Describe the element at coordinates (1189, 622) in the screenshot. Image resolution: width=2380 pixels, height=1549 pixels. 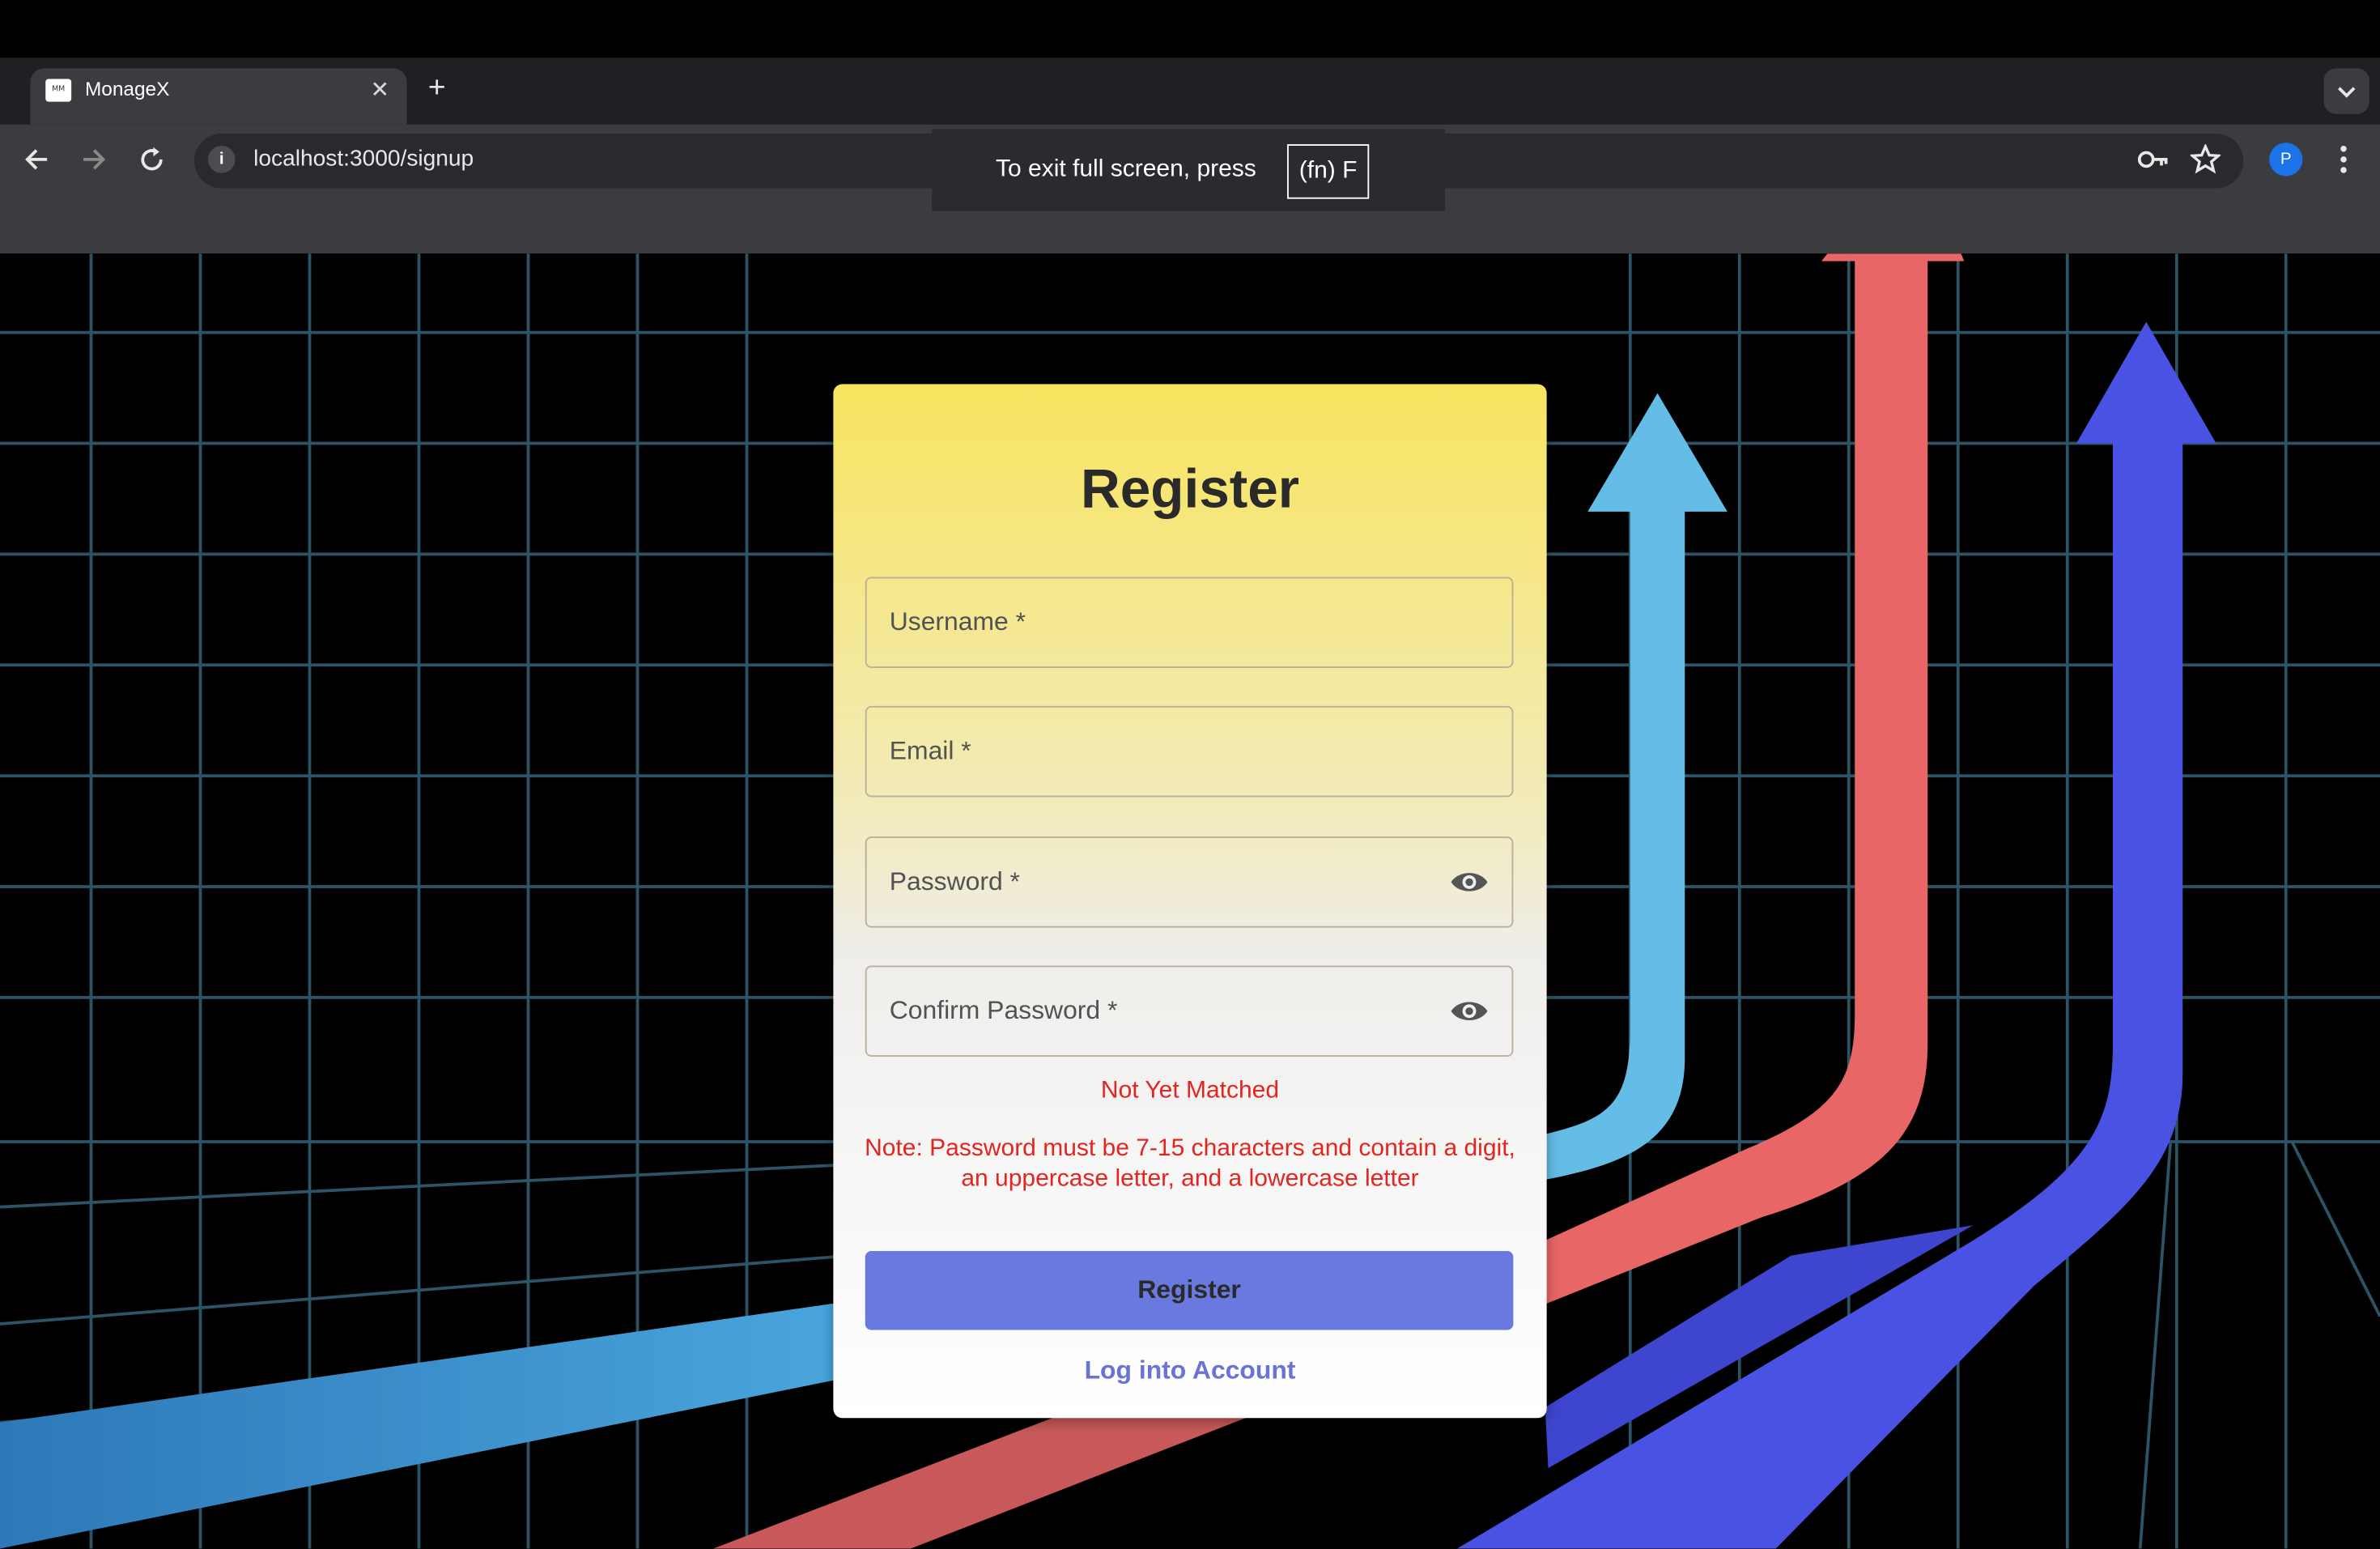
I see `username-field: Username *` at that location.